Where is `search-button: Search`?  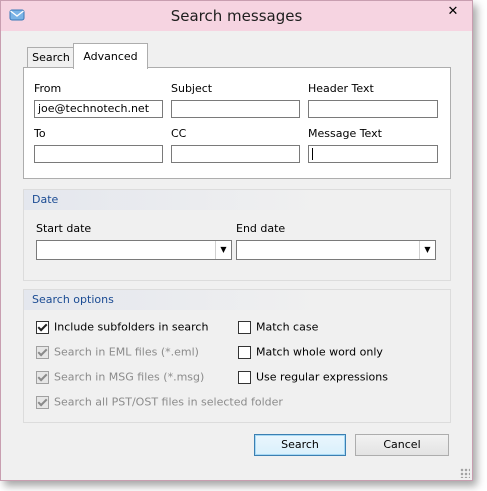 search-button: Search is located at coordinates (300, 445).